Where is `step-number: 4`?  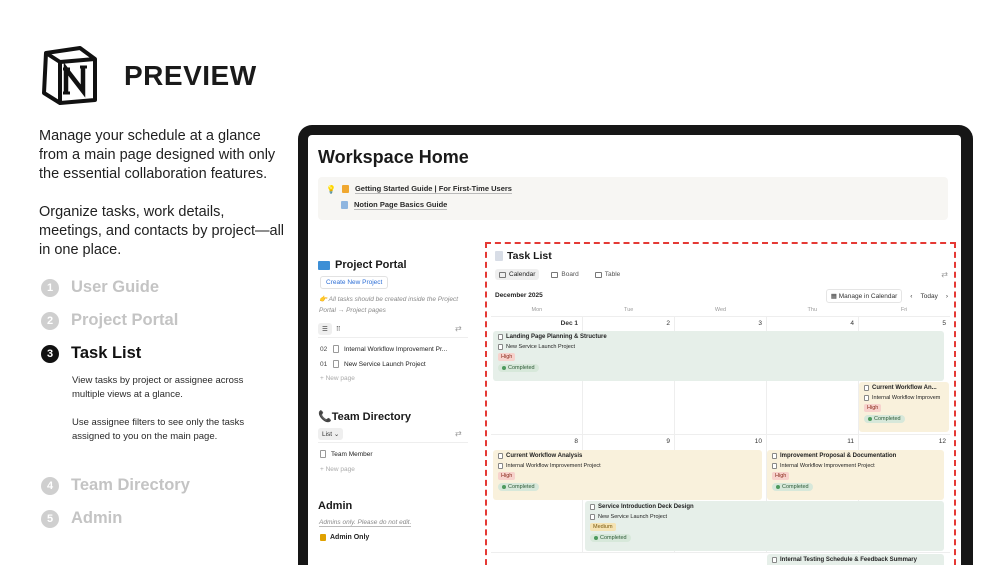
step-number: 4 is located at coordinates (50, 485).